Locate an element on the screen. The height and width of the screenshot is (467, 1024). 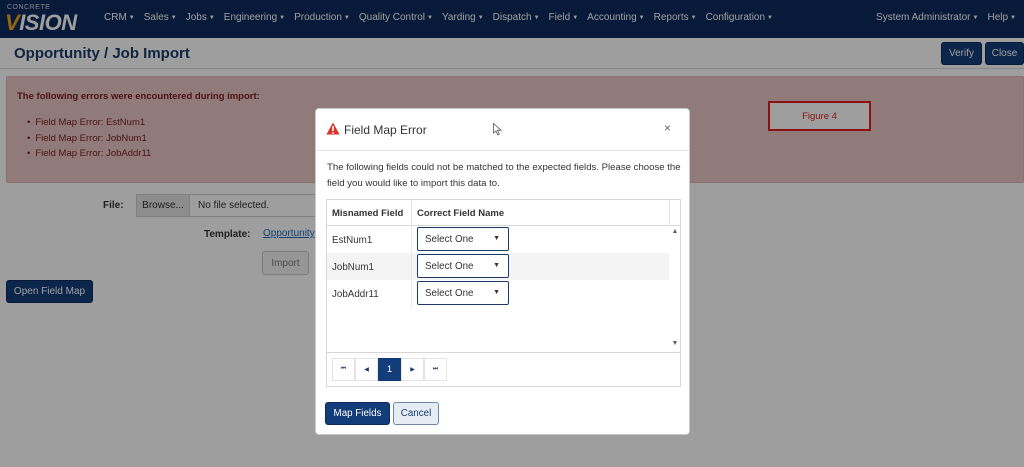
table-row: EstNum1 Select One ▼ is located at coordinates (498, 239).